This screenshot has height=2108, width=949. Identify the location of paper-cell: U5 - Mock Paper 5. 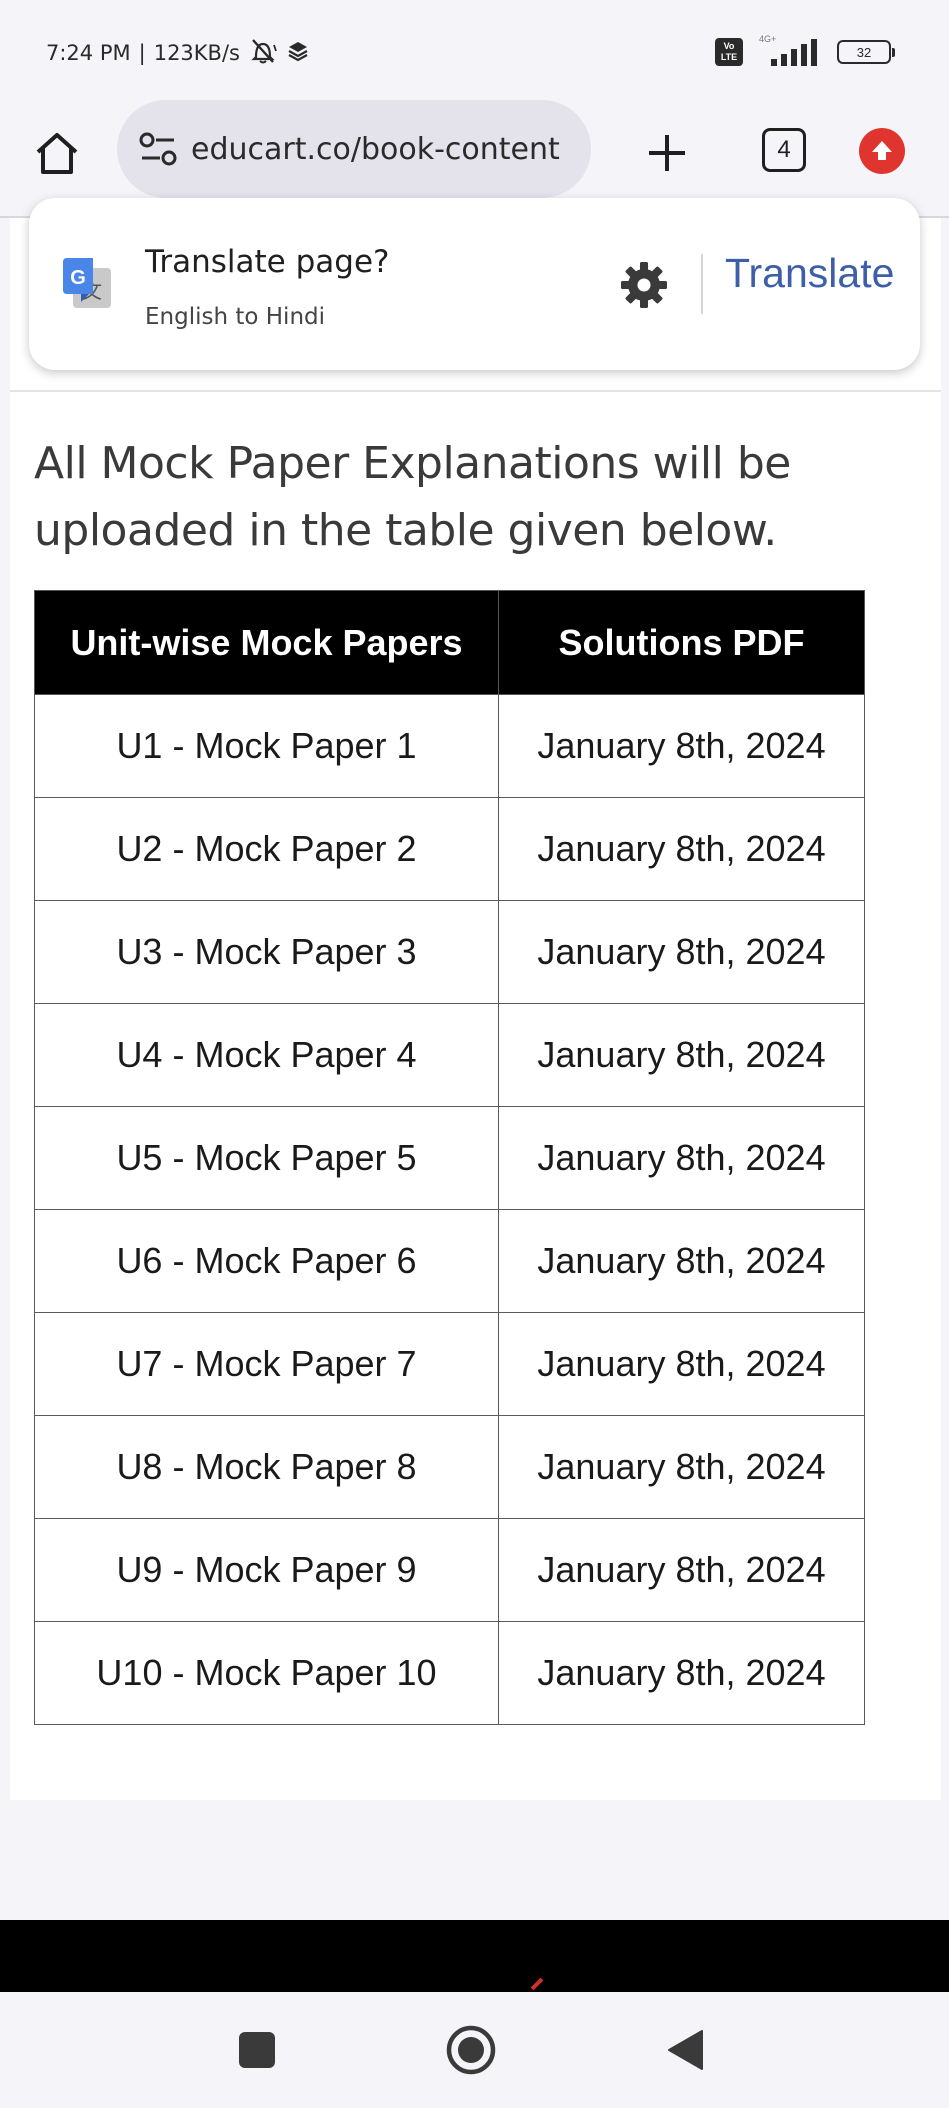
(266, 1158).